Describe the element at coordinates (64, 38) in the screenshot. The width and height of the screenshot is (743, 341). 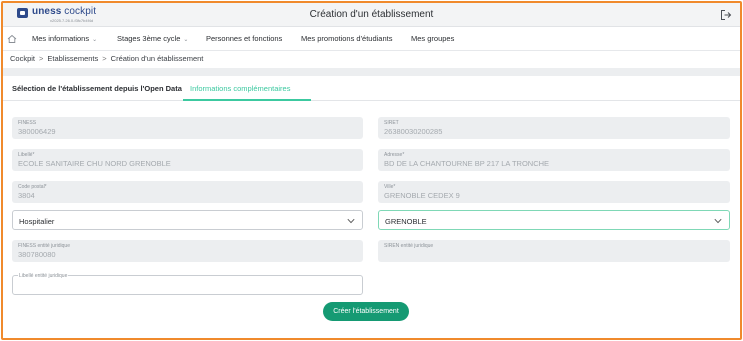
I see `nav-mes-informations: Mes informations ⌄` at that location.